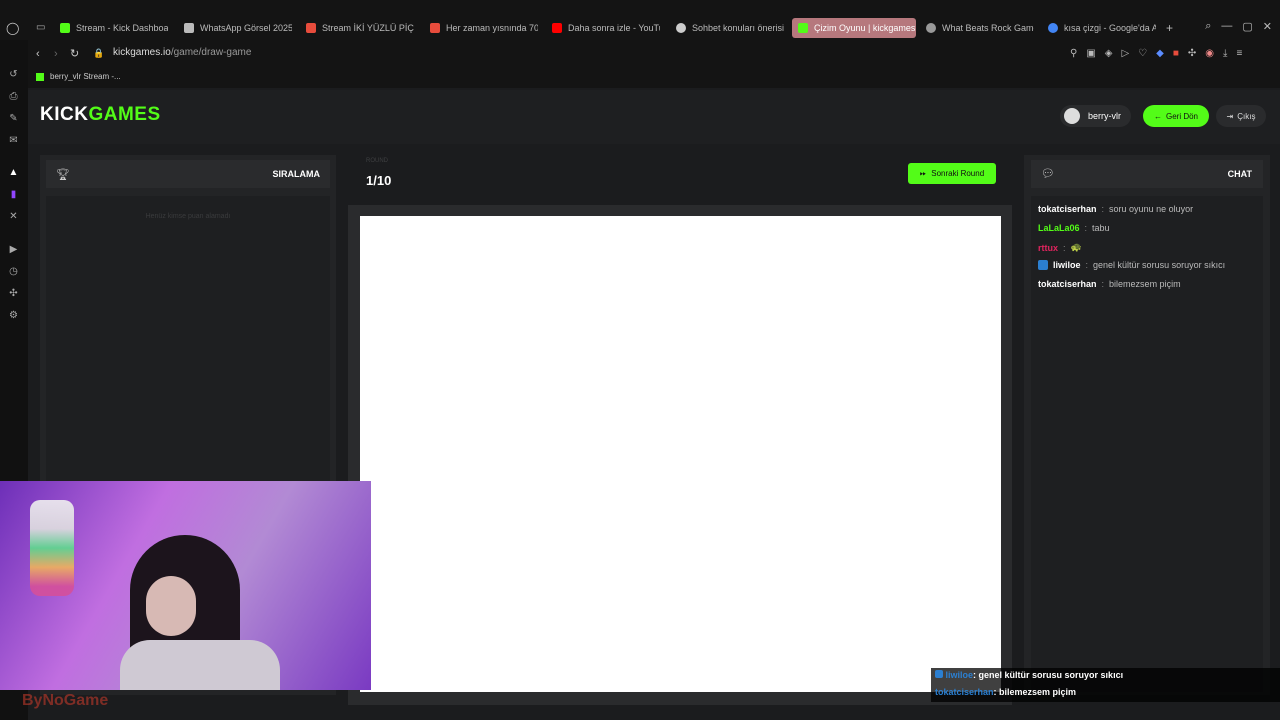 The height and width of the screenshot is (720, 1280). Describe the element at coordinates (13, 194) in the screenshot. I see `twitch-icon: ▮` at that location.